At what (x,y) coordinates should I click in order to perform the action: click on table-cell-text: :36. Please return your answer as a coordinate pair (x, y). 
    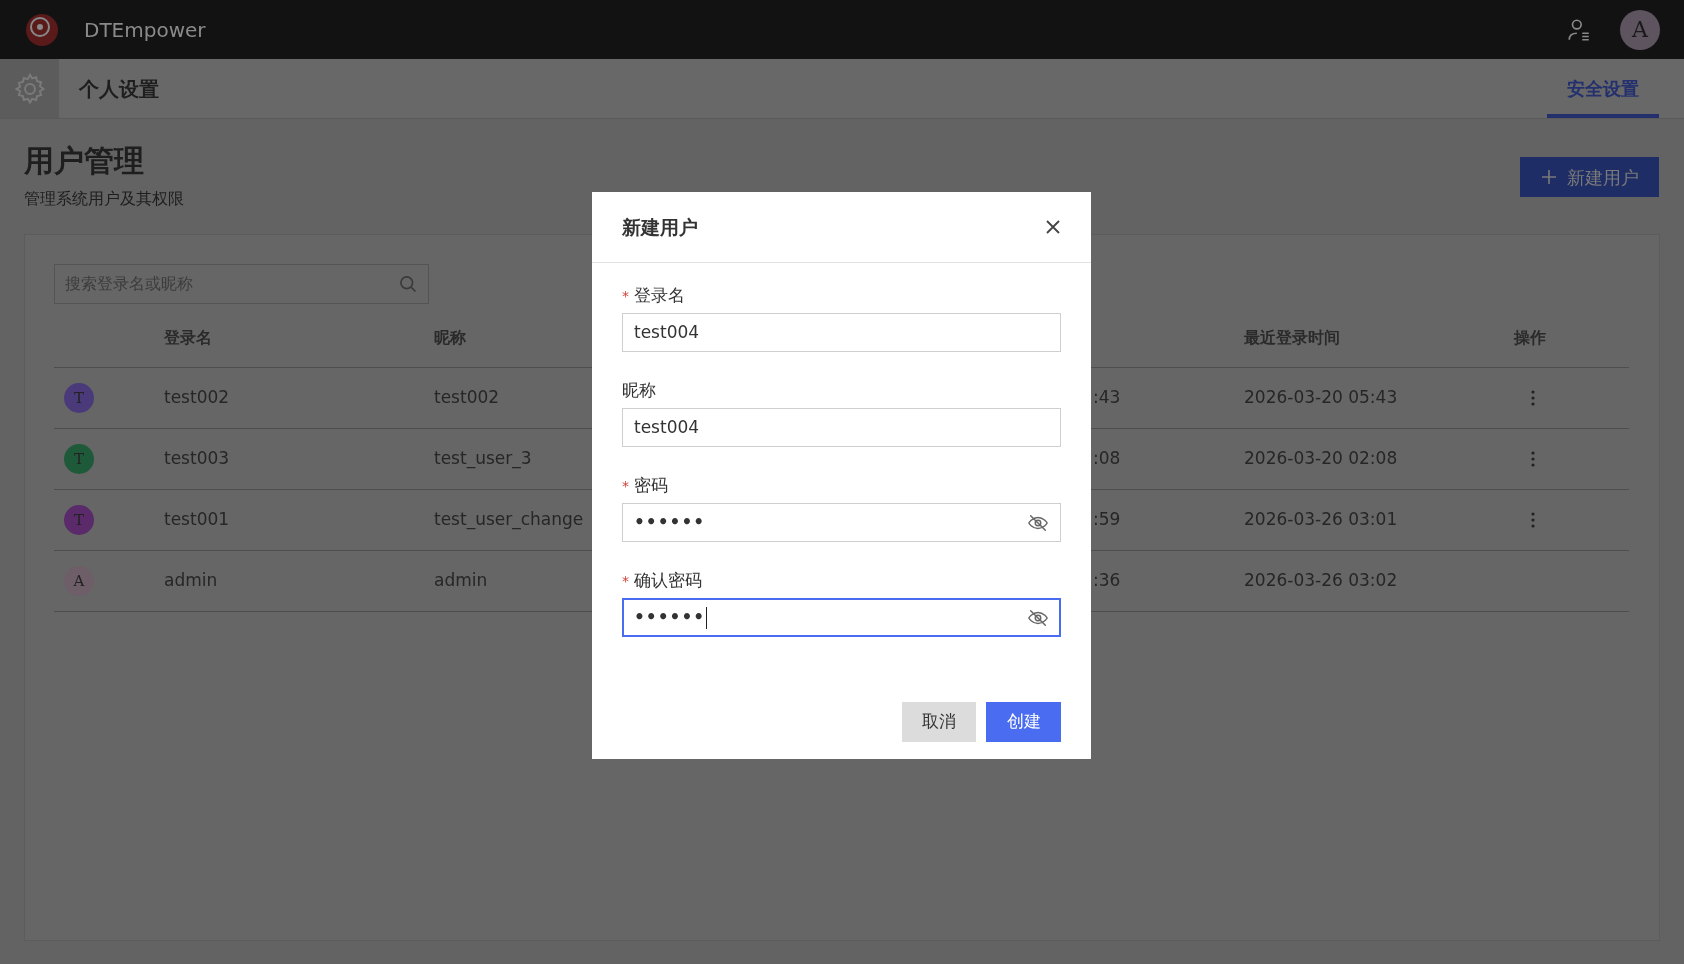
    Looking at the image, I should click on (1107, 581).